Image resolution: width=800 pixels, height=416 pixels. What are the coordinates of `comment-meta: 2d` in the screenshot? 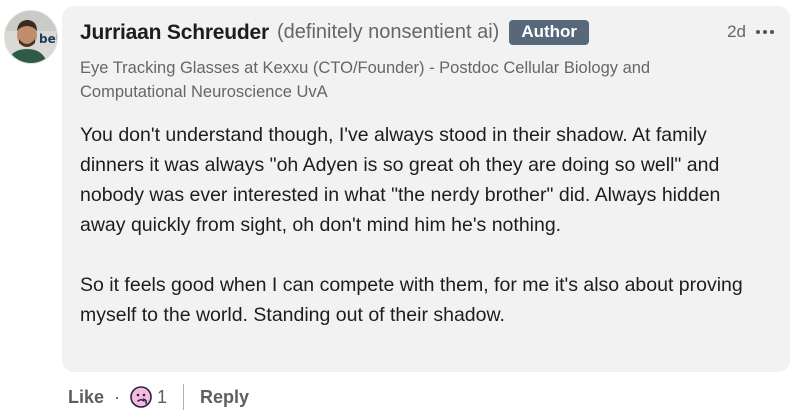 It's located at (751, 32).